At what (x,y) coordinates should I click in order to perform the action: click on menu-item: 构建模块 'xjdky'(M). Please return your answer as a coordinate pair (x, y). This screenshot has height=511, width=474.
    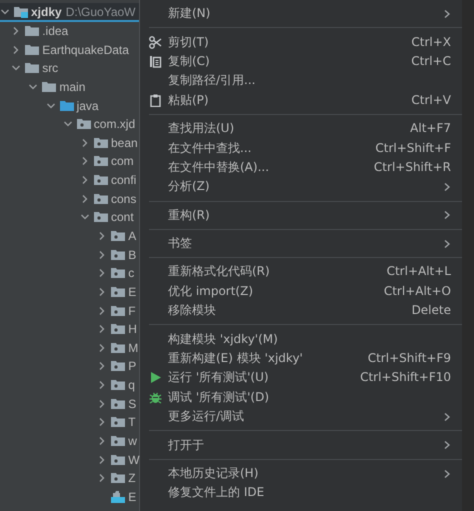
    Looking at the image, I should click on (301, 339).